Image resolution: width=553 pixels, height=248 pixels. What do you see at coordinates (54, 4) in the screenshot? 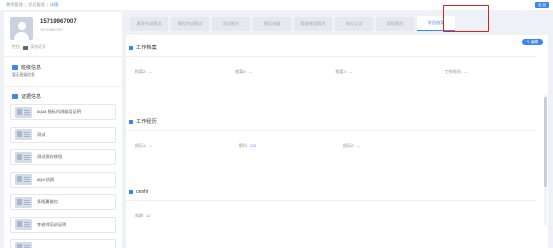
I see `breadcrumb-current: 详情` at bounding box center [54, 4].